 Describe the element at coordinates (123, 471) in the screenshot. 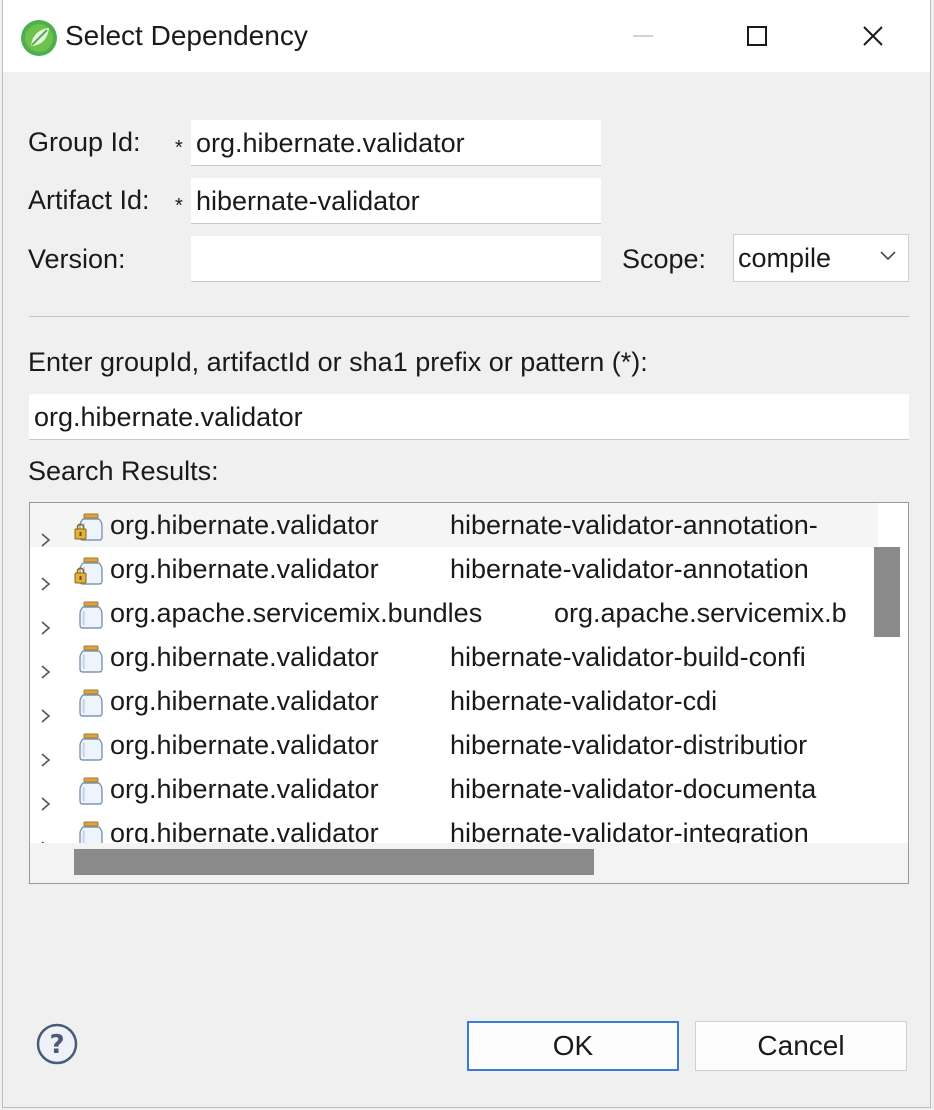

I see `search-results-label: Search Results:` at that location.